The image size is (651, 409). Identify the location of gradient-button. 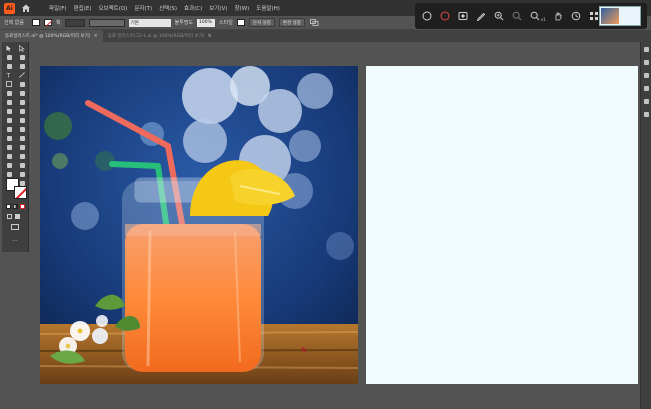
(15, 206).